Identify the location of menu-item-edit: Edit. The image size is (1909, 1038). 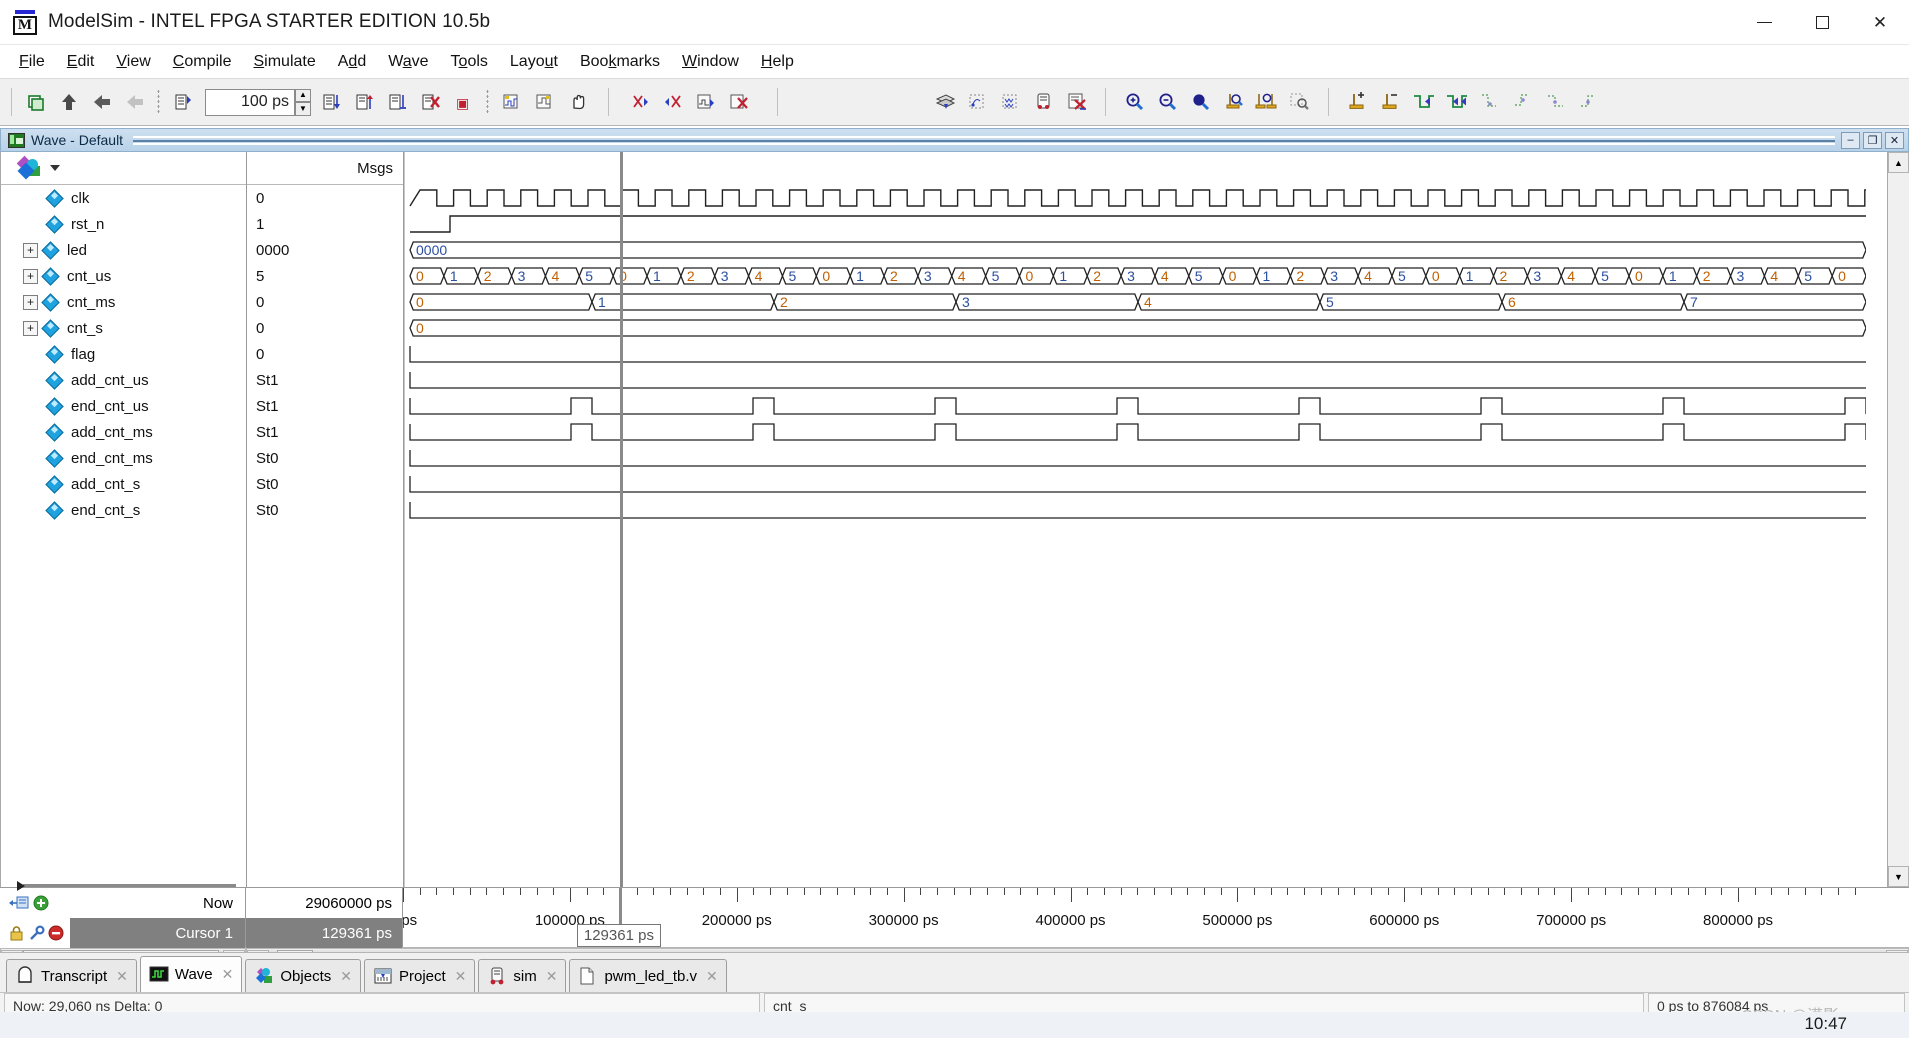
(81, 62).